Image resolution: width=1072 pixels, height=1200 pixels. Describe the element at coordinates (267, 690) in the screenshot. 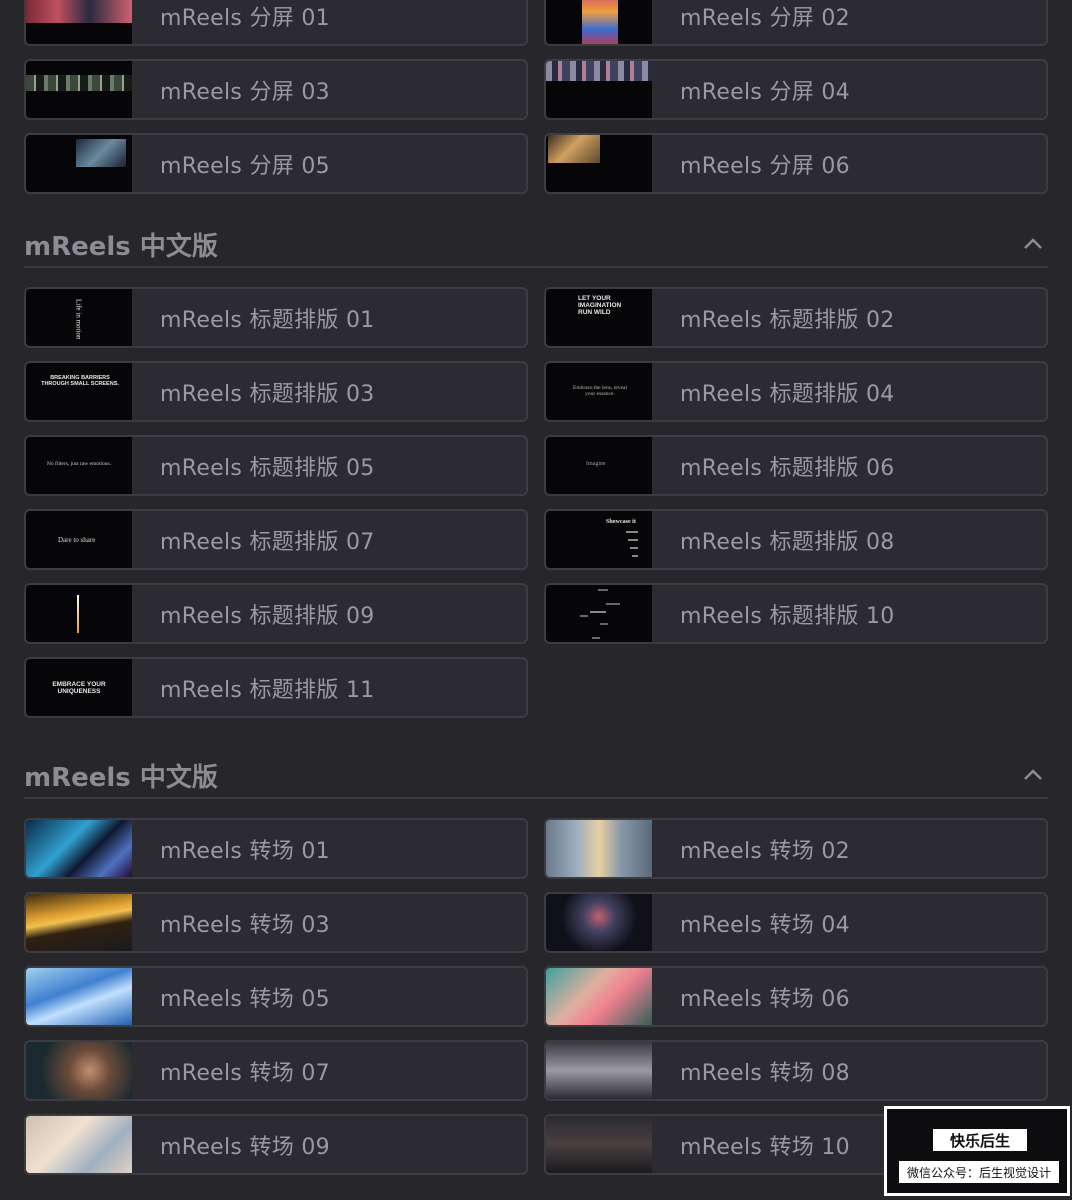

I see `card-label: mReels 标题排版 11` at that location.